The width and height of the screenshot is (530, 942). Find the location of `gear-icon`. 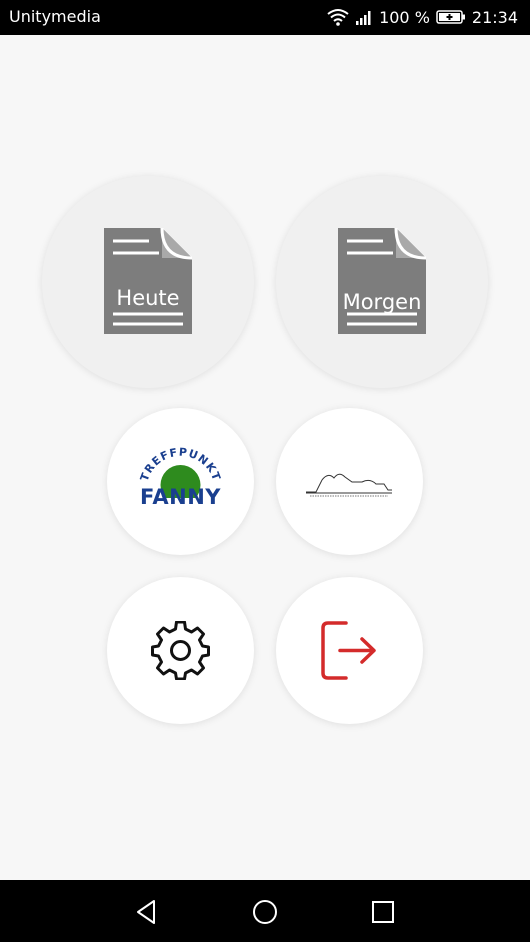

gear-icon is located at coordinates (180, 650).